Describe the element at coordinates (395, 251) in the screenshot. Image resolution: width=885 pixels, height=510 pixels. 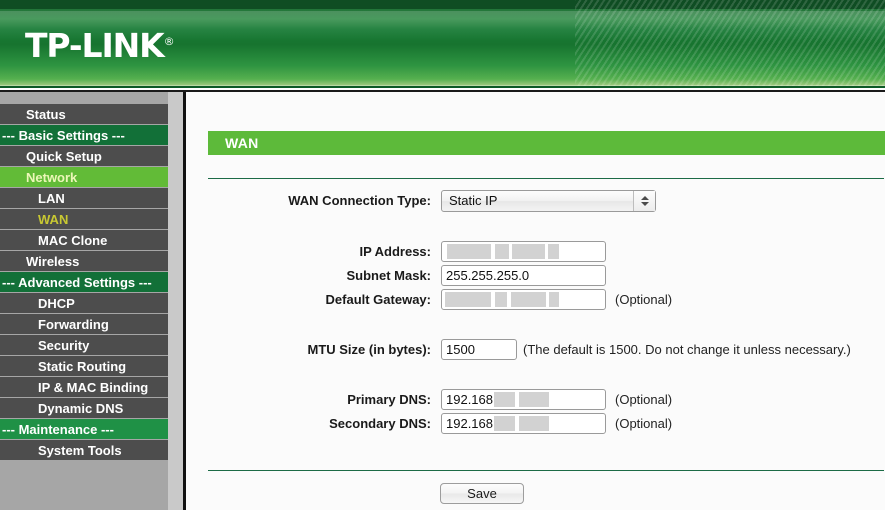
I see `ip-address-label: IP Address:` at that location.